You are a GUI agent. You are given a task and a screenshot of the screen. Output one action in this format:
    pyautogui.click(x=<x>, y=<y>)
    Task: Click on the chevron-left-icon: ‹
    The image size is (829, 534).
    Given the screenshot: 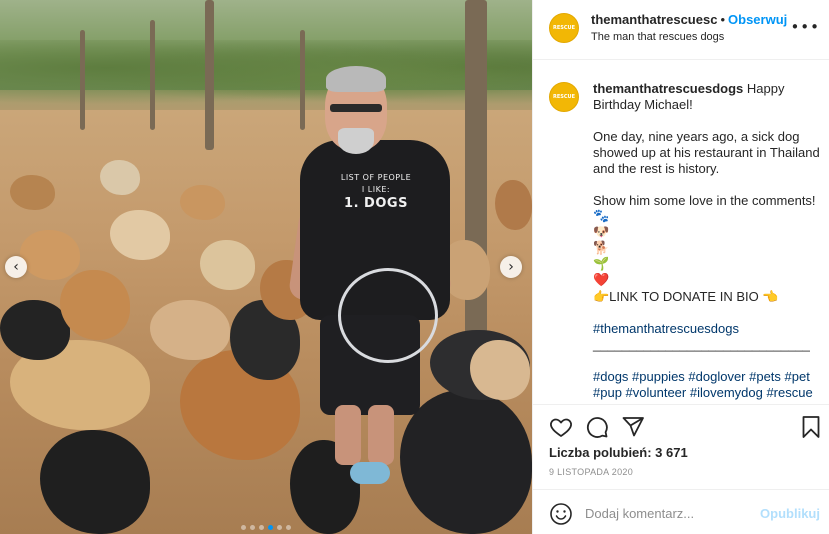 What is the action you would take?
    pyautogui.click(x=16, y=267)
    